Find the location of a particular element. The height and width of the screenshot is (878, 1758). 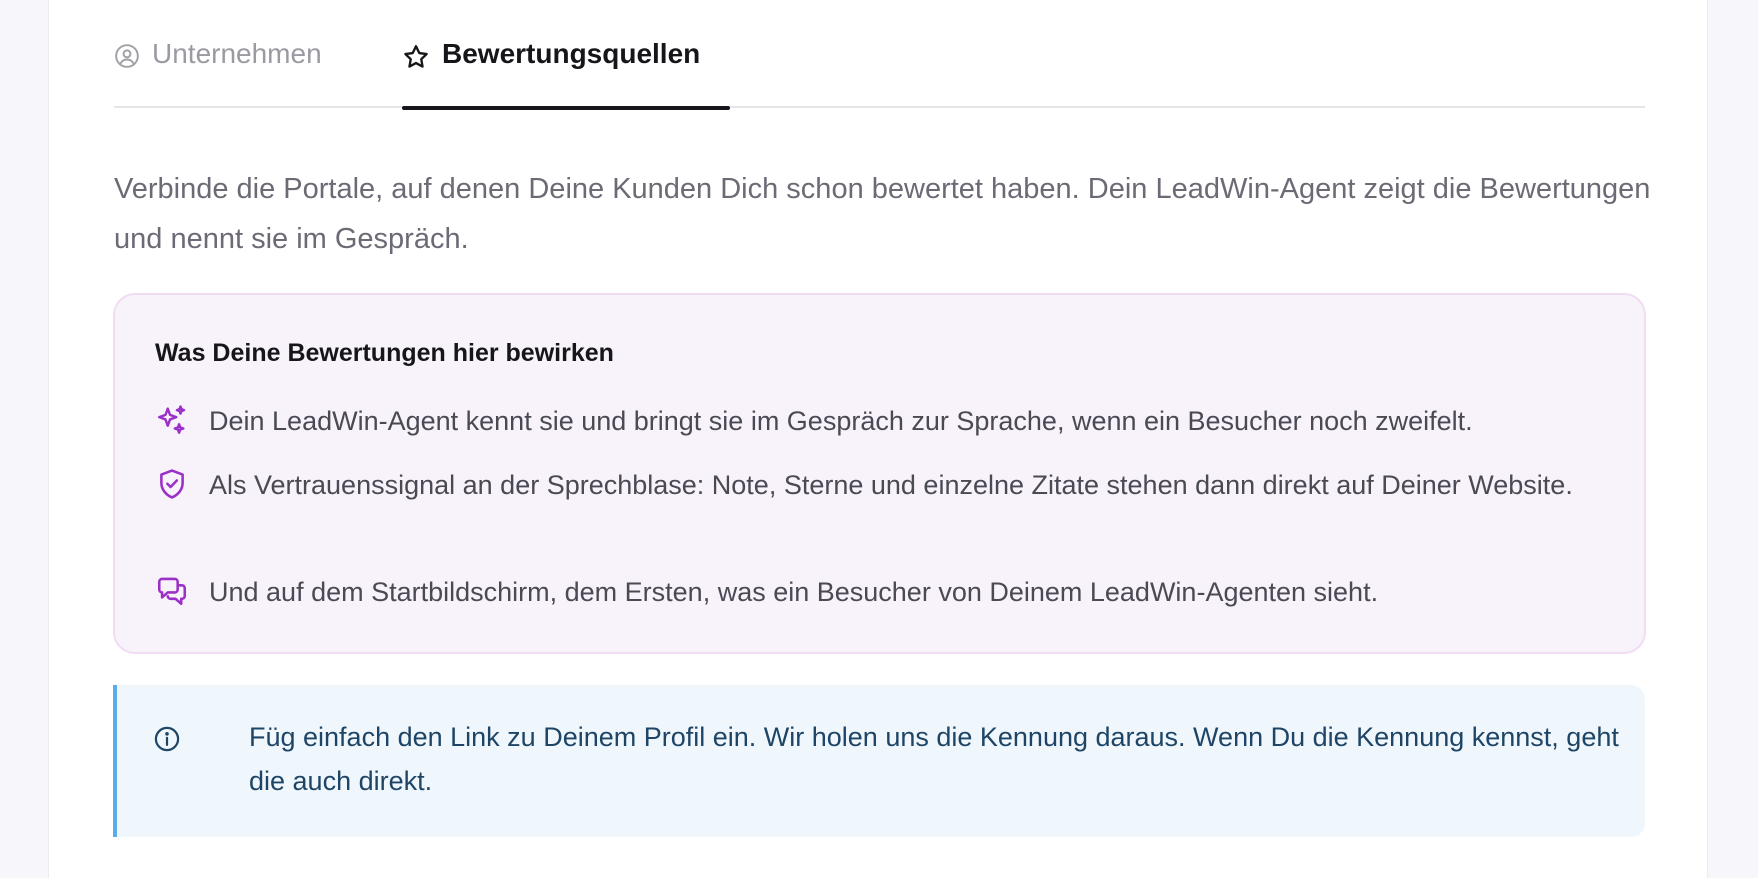

tab-label: Unternehmen is located at coordinates (237, 53).